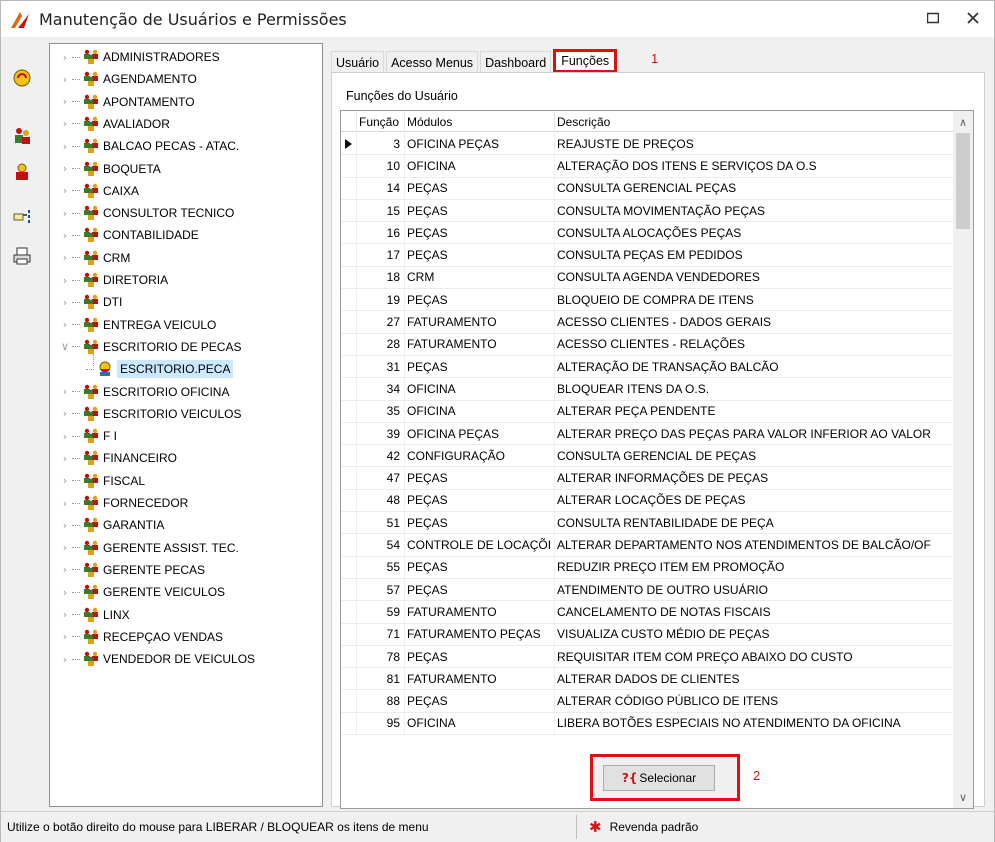 The image size is (995, 842). I want to click on tree-item-group: › CAIXA, so click(98, 191).